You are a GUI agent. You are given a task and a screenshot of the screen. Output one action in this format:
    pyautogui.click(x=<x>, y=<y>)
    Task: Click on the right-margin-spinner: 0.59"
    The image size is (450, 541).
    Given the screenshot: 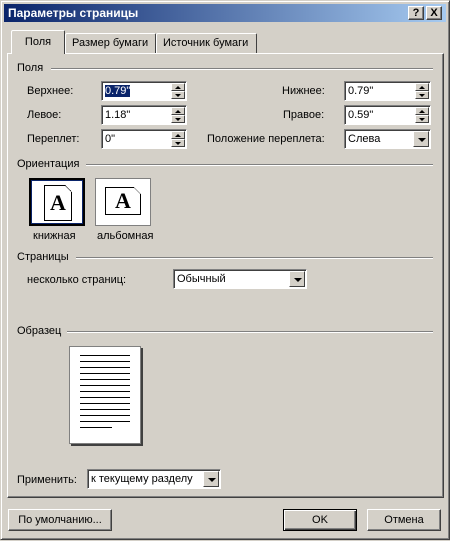 What is the action you would take?
    pyautogui.click(x=387, y=115)
    